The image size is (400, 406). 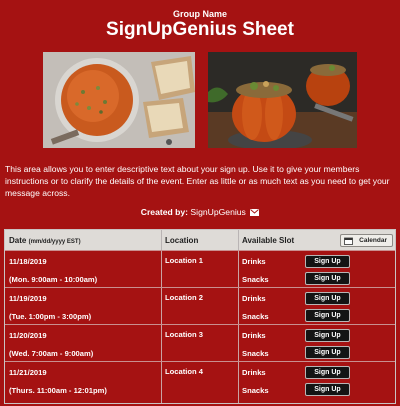 What do you see at coordinates (184, 334) in the screenshot?
I see `row-location: Location 3` at bounding box center [184, 334].